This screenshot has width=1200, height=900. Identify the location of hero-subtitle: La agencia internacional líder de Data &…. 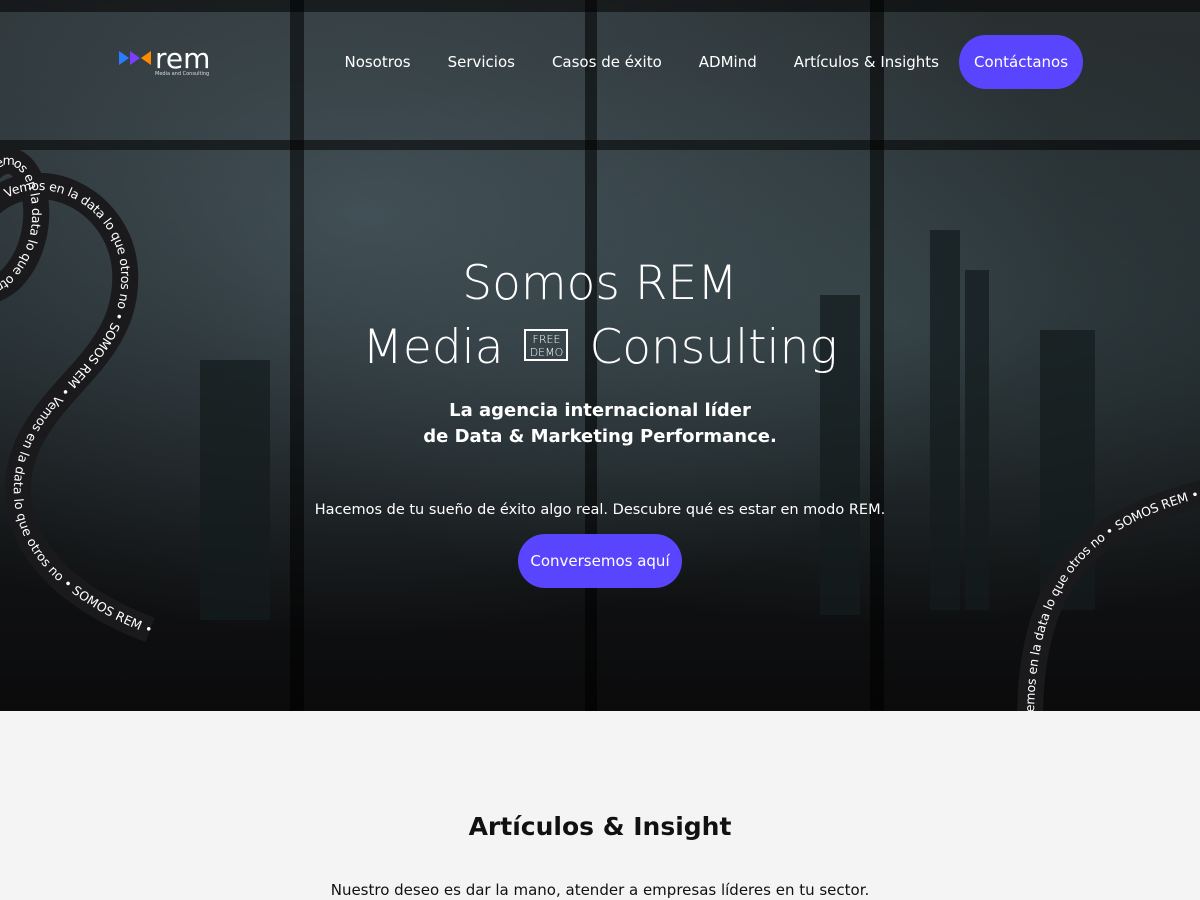
(600, 424).